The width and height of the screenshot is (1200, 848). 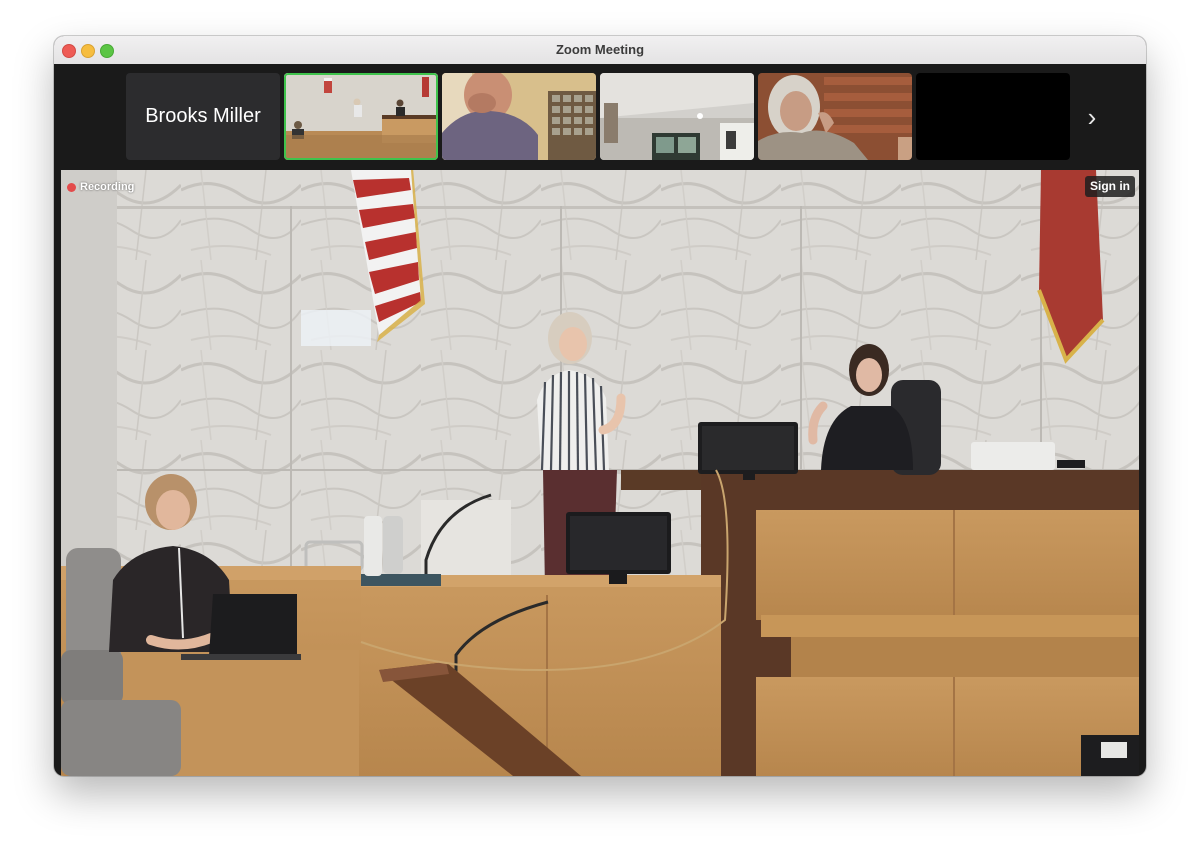 I want to click on recording-indicator: Recording, so click(x=100, y=187).